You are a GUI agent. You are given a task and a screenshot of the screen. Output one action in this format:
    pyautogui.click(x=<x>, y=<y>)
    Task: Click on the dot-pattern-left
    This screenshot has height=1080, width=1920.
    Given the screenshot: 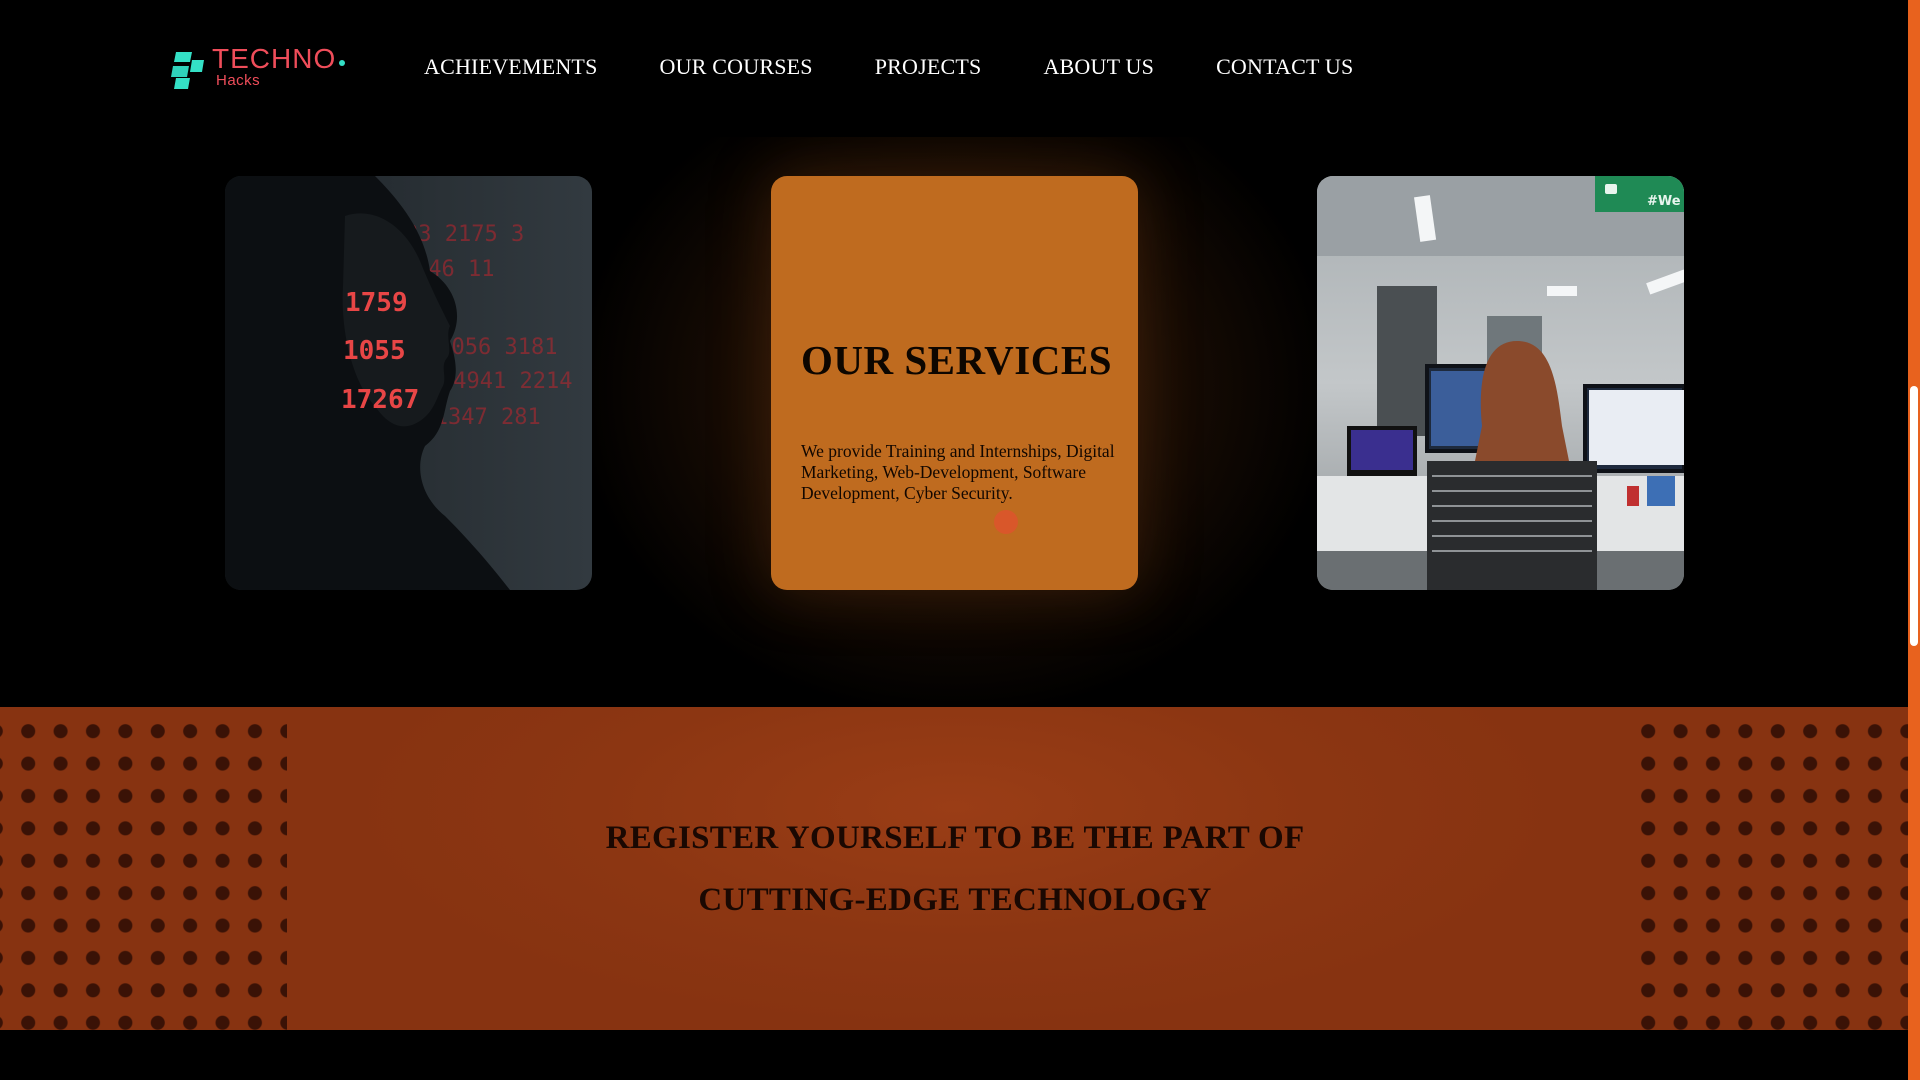 What is the action you would take?
    pyautogui.click(x=143, y=868)
    